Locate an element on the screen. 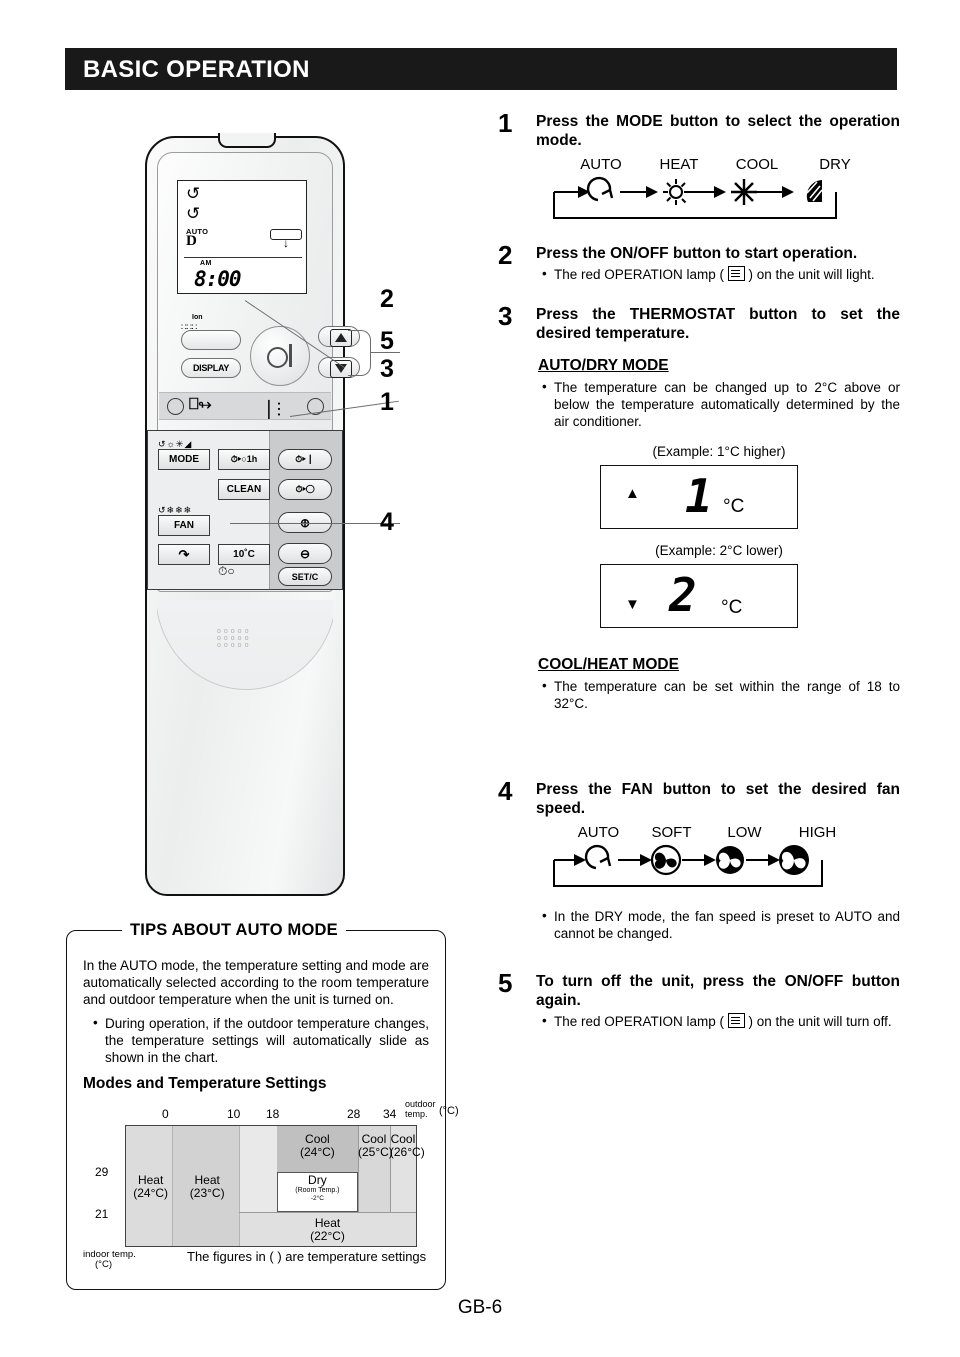 This screenshot has width=960, height=1357. fan-label-soft: SOFT is located at coordinates (671, 832).